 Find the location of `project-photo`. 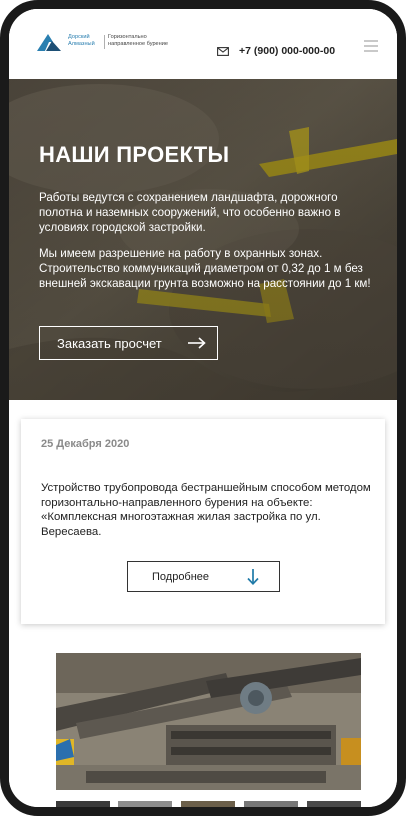

project-photo is located at coordinates (208, 721).